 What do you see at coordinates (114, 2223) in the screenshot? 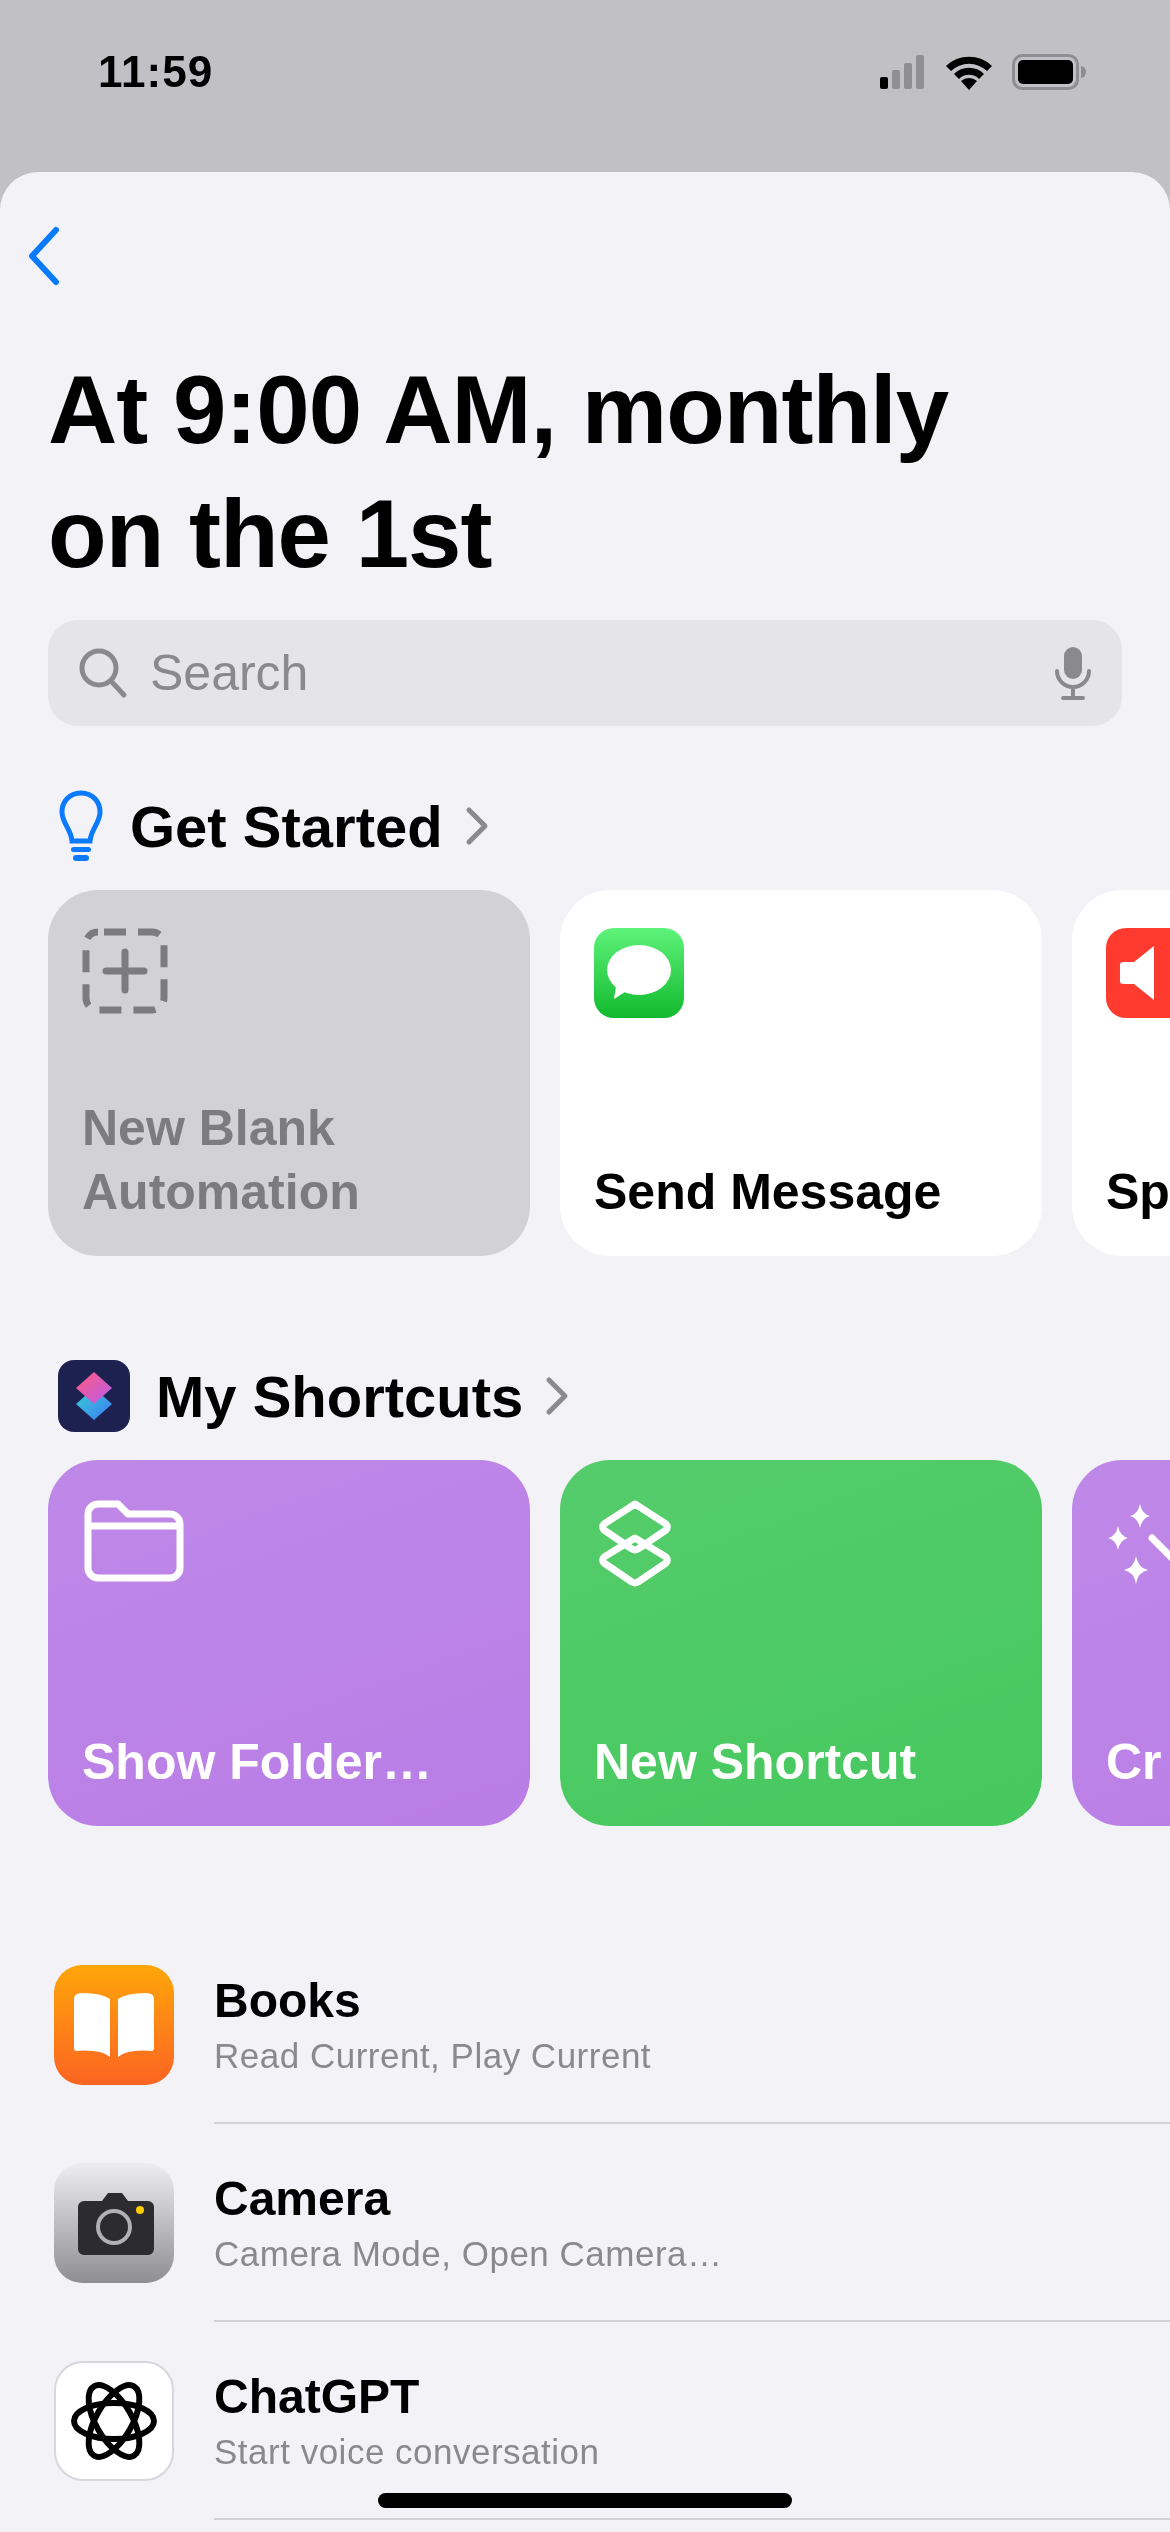
I see `camera-app-icon` at bounding box center [114, 2223].